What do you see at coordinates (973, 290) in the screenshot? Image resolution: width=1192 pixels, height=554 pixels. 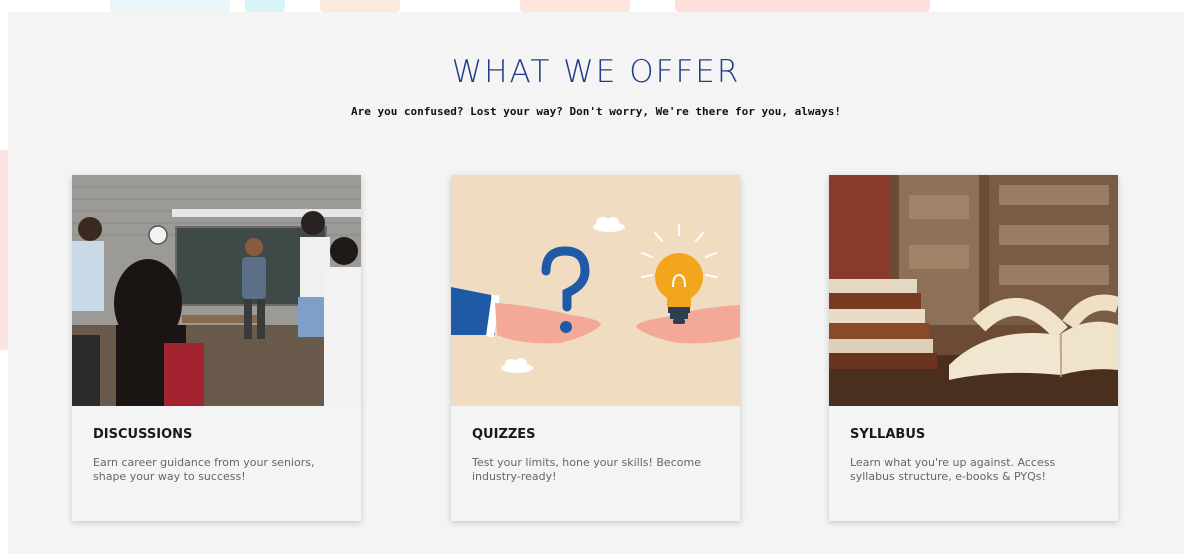 I see `library-books-photo` at bounding box center [973, 290].